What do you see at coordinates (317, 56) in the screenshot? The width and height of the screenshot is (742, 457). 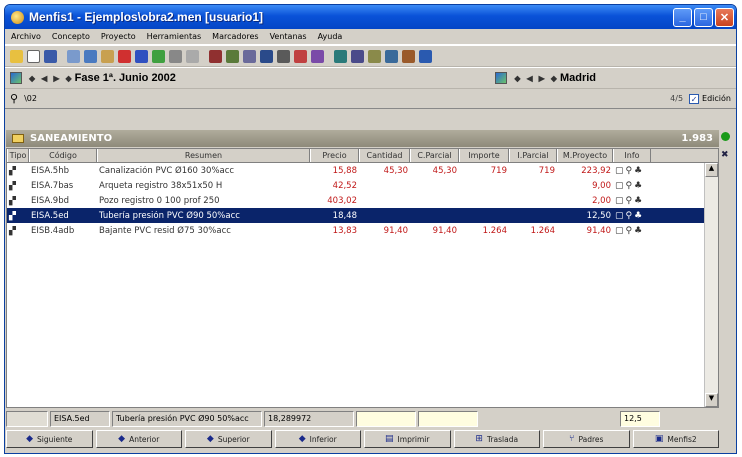 I see `import-icon` at bounding box center [317, 56].